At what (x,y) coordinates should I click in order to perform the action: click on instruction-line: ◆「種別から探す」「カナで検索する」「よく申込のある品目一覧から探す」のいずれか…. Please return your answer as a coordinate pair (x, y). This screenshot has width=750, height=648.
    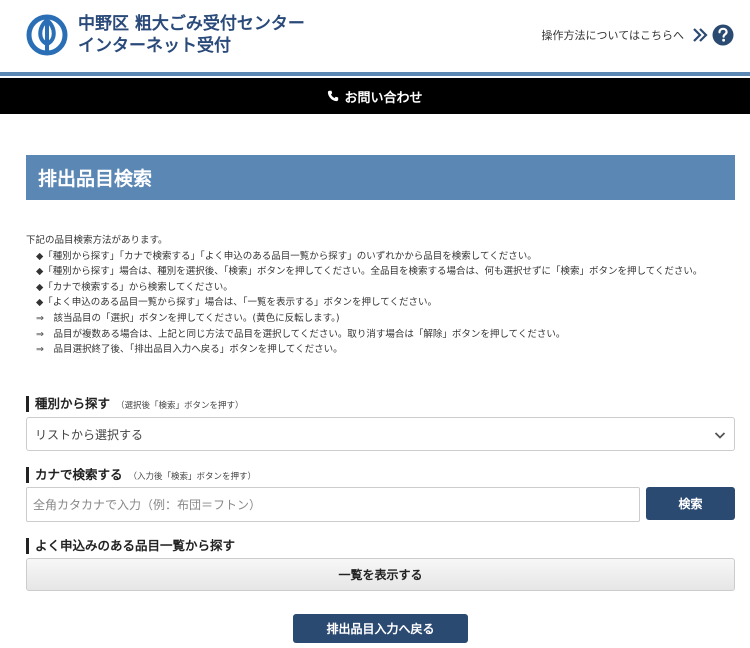
    Looking at the image, I should click on (286, 256).